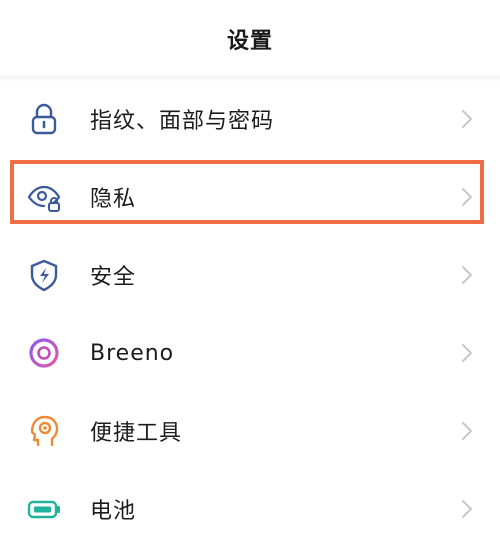  Describe the element at coordinates (250, 431) in the screenshot. I see `settings-item-convenience-tools: 便捷工具` at that location.